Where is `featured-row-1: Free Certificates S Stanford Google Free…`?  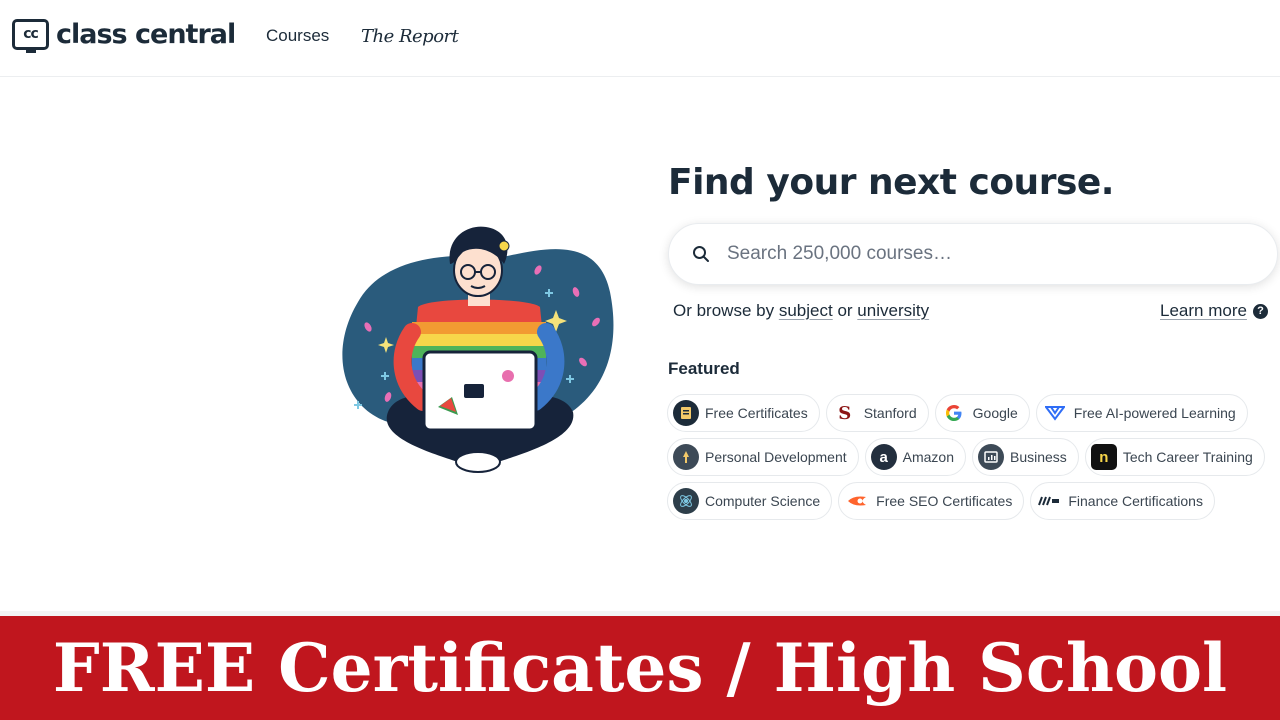
featured-row-1: Free Certificates S Stanford Google Free… is located at coordinates (957, 413).